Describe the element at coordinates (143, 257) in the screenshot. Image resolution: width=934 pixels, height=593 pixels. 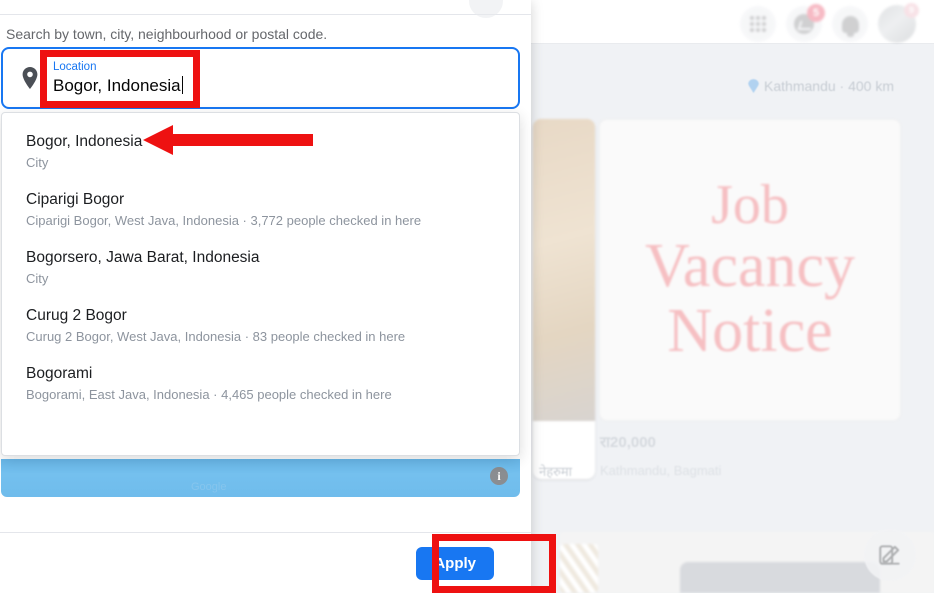
I see `suggestion-title: Bogorsero, Jawa Barat, Indonesia` at that location.